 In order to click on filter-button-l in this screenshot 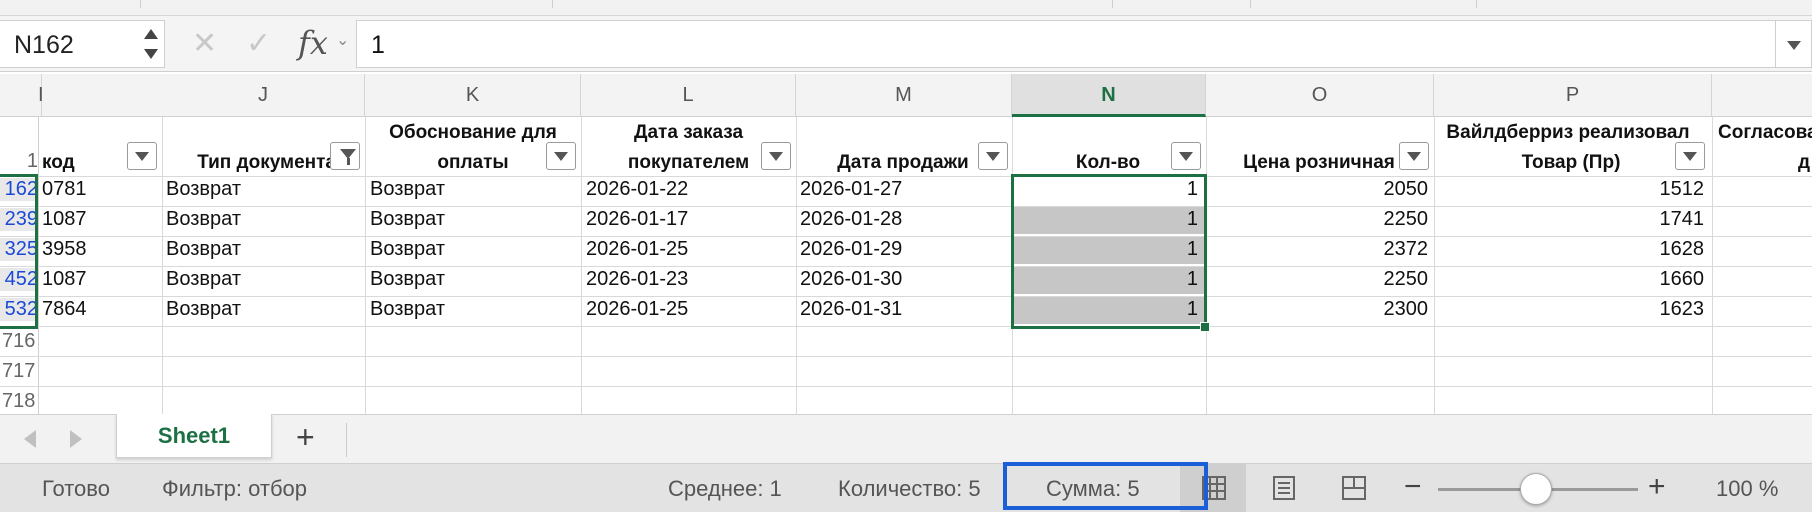, I will do `click(776, 156)`.